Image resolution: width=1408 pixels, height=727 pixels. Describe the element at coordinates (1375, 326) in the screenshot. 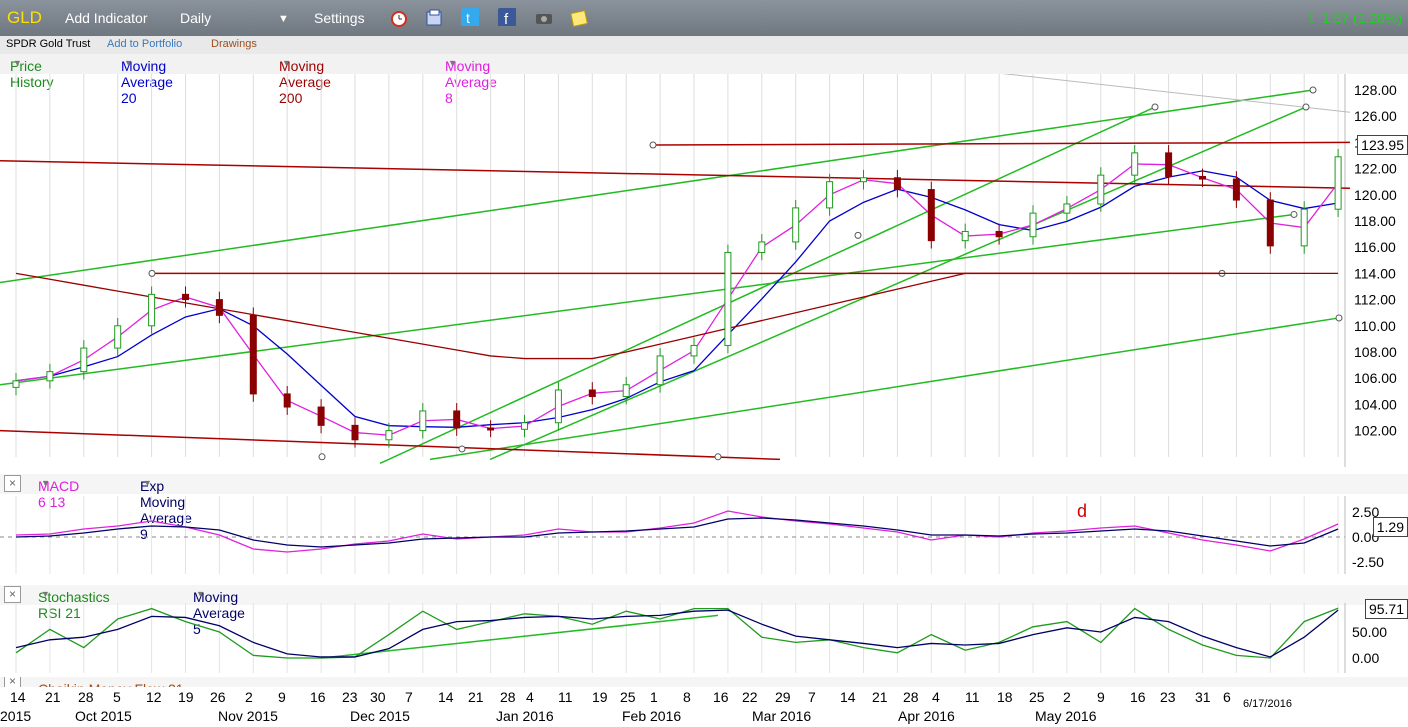

I see `y-tick-label: 110.00` at that location.